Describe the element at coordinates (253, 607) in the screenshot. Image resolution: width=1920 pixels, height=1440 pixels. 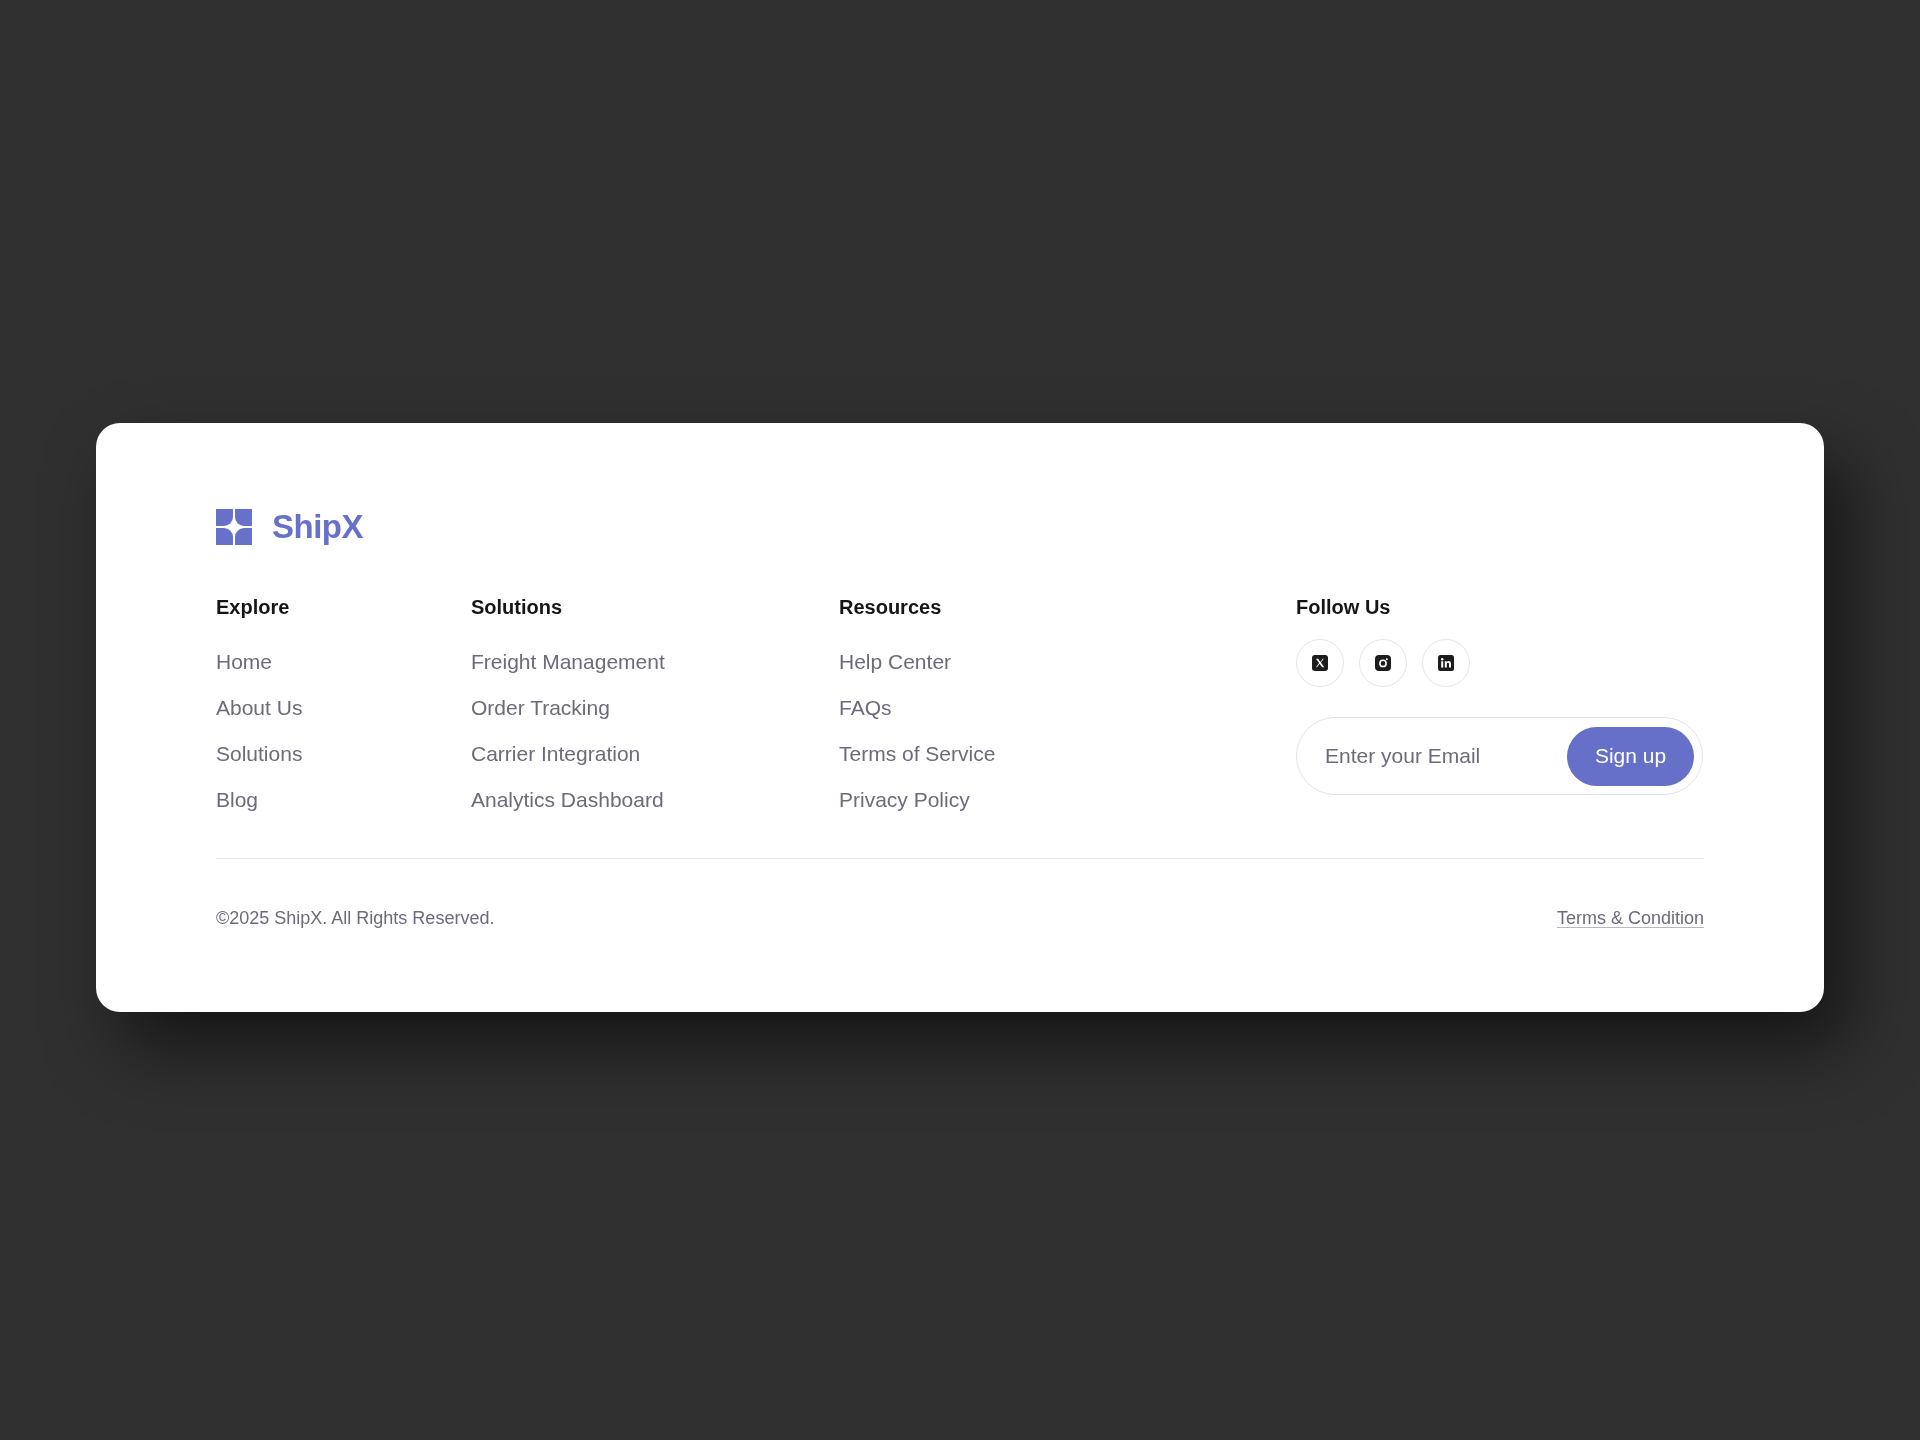
I see `column-heading: Explore` at that location.